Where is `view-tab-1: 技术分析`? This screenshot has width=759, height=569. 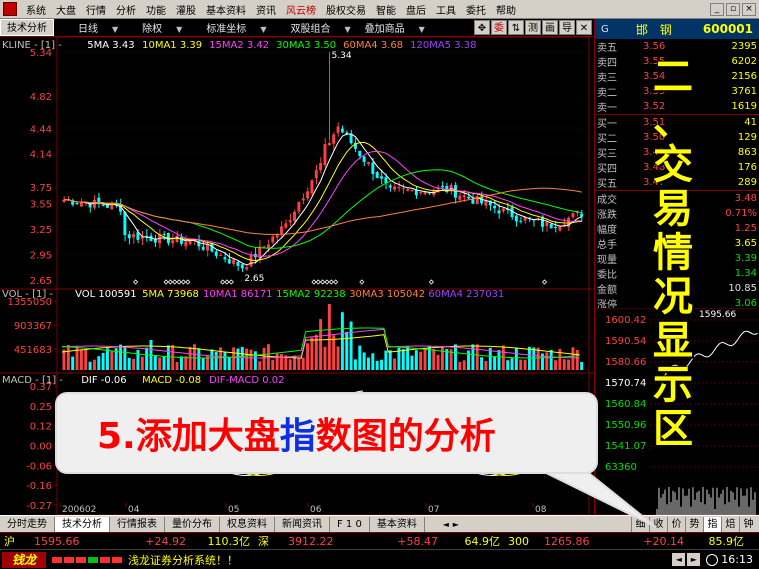
view-tab-1: 技术分析 is located at coordinates (82, 524).